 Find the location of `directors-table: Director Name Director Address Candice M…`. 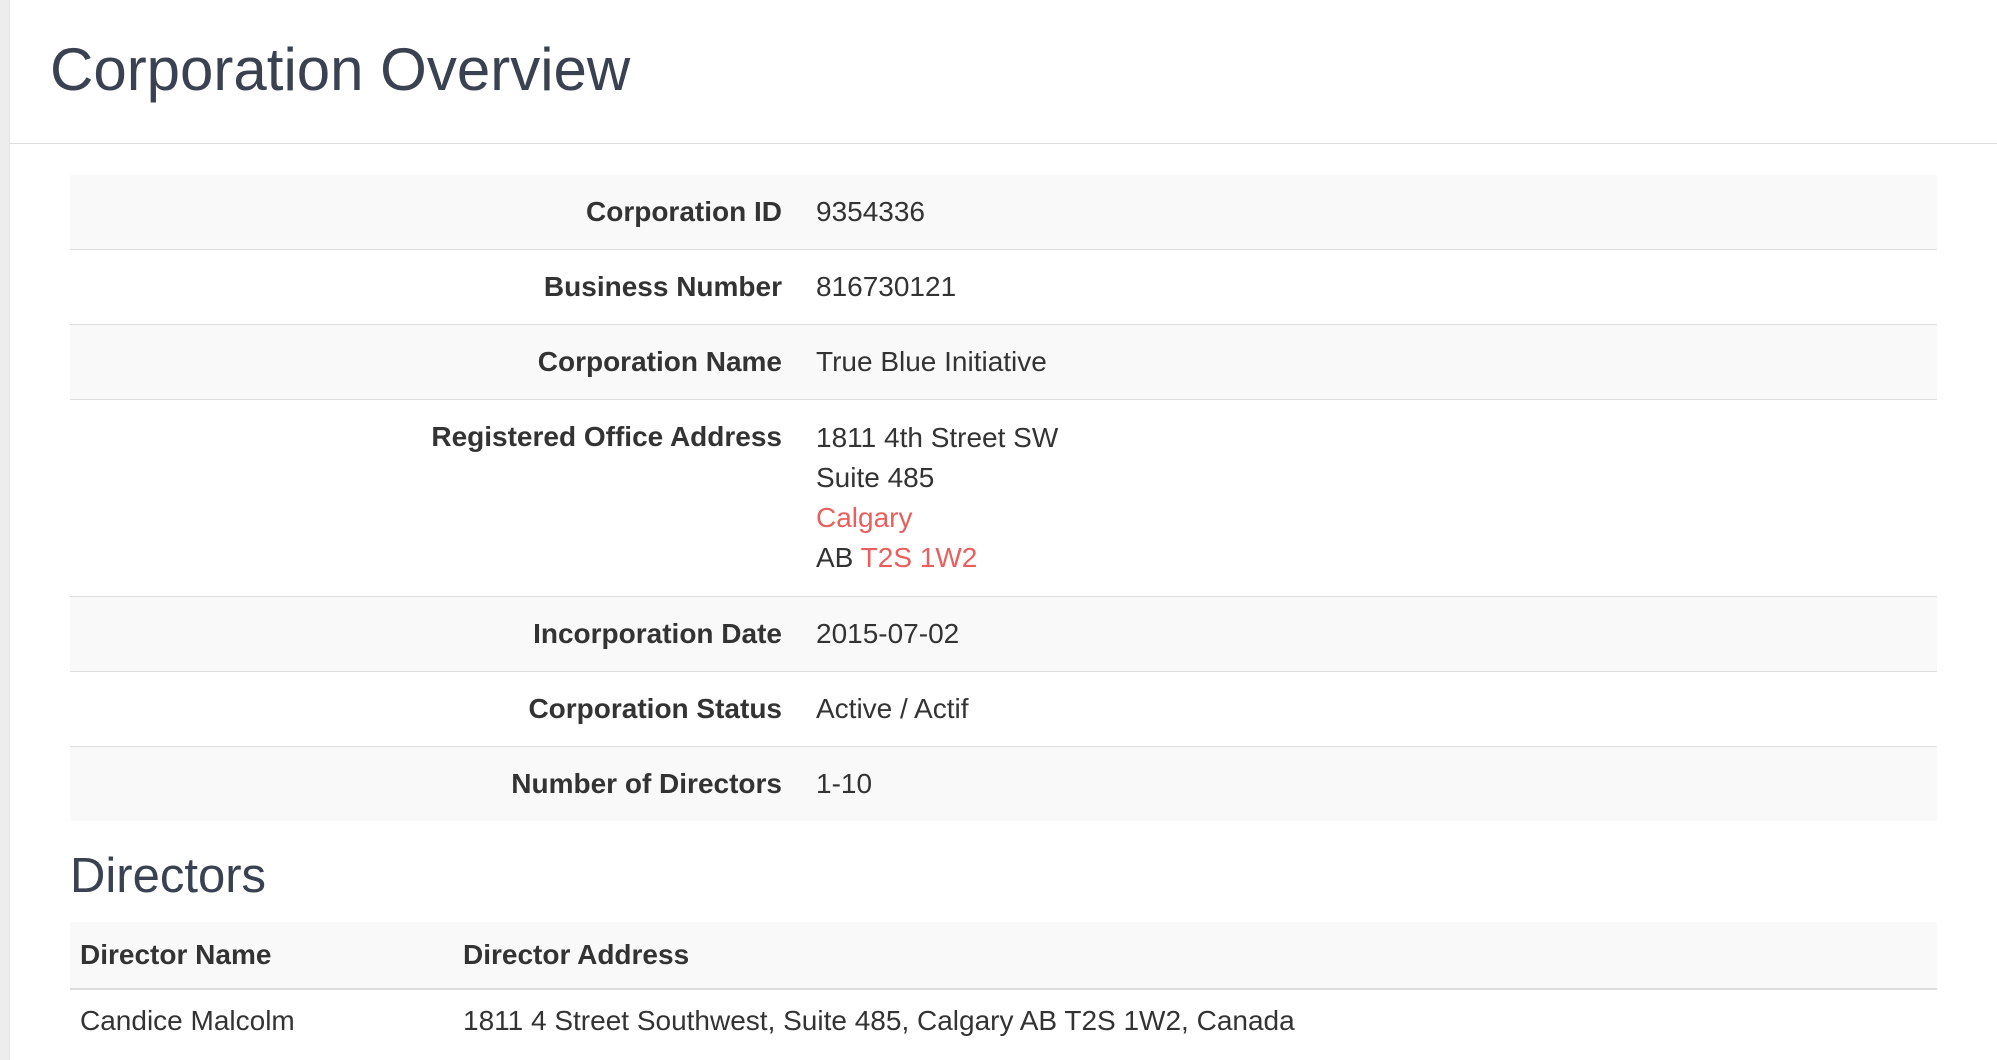

directors-table: Director Name Director Address Candice M… is located at coordinates (1003, 987).